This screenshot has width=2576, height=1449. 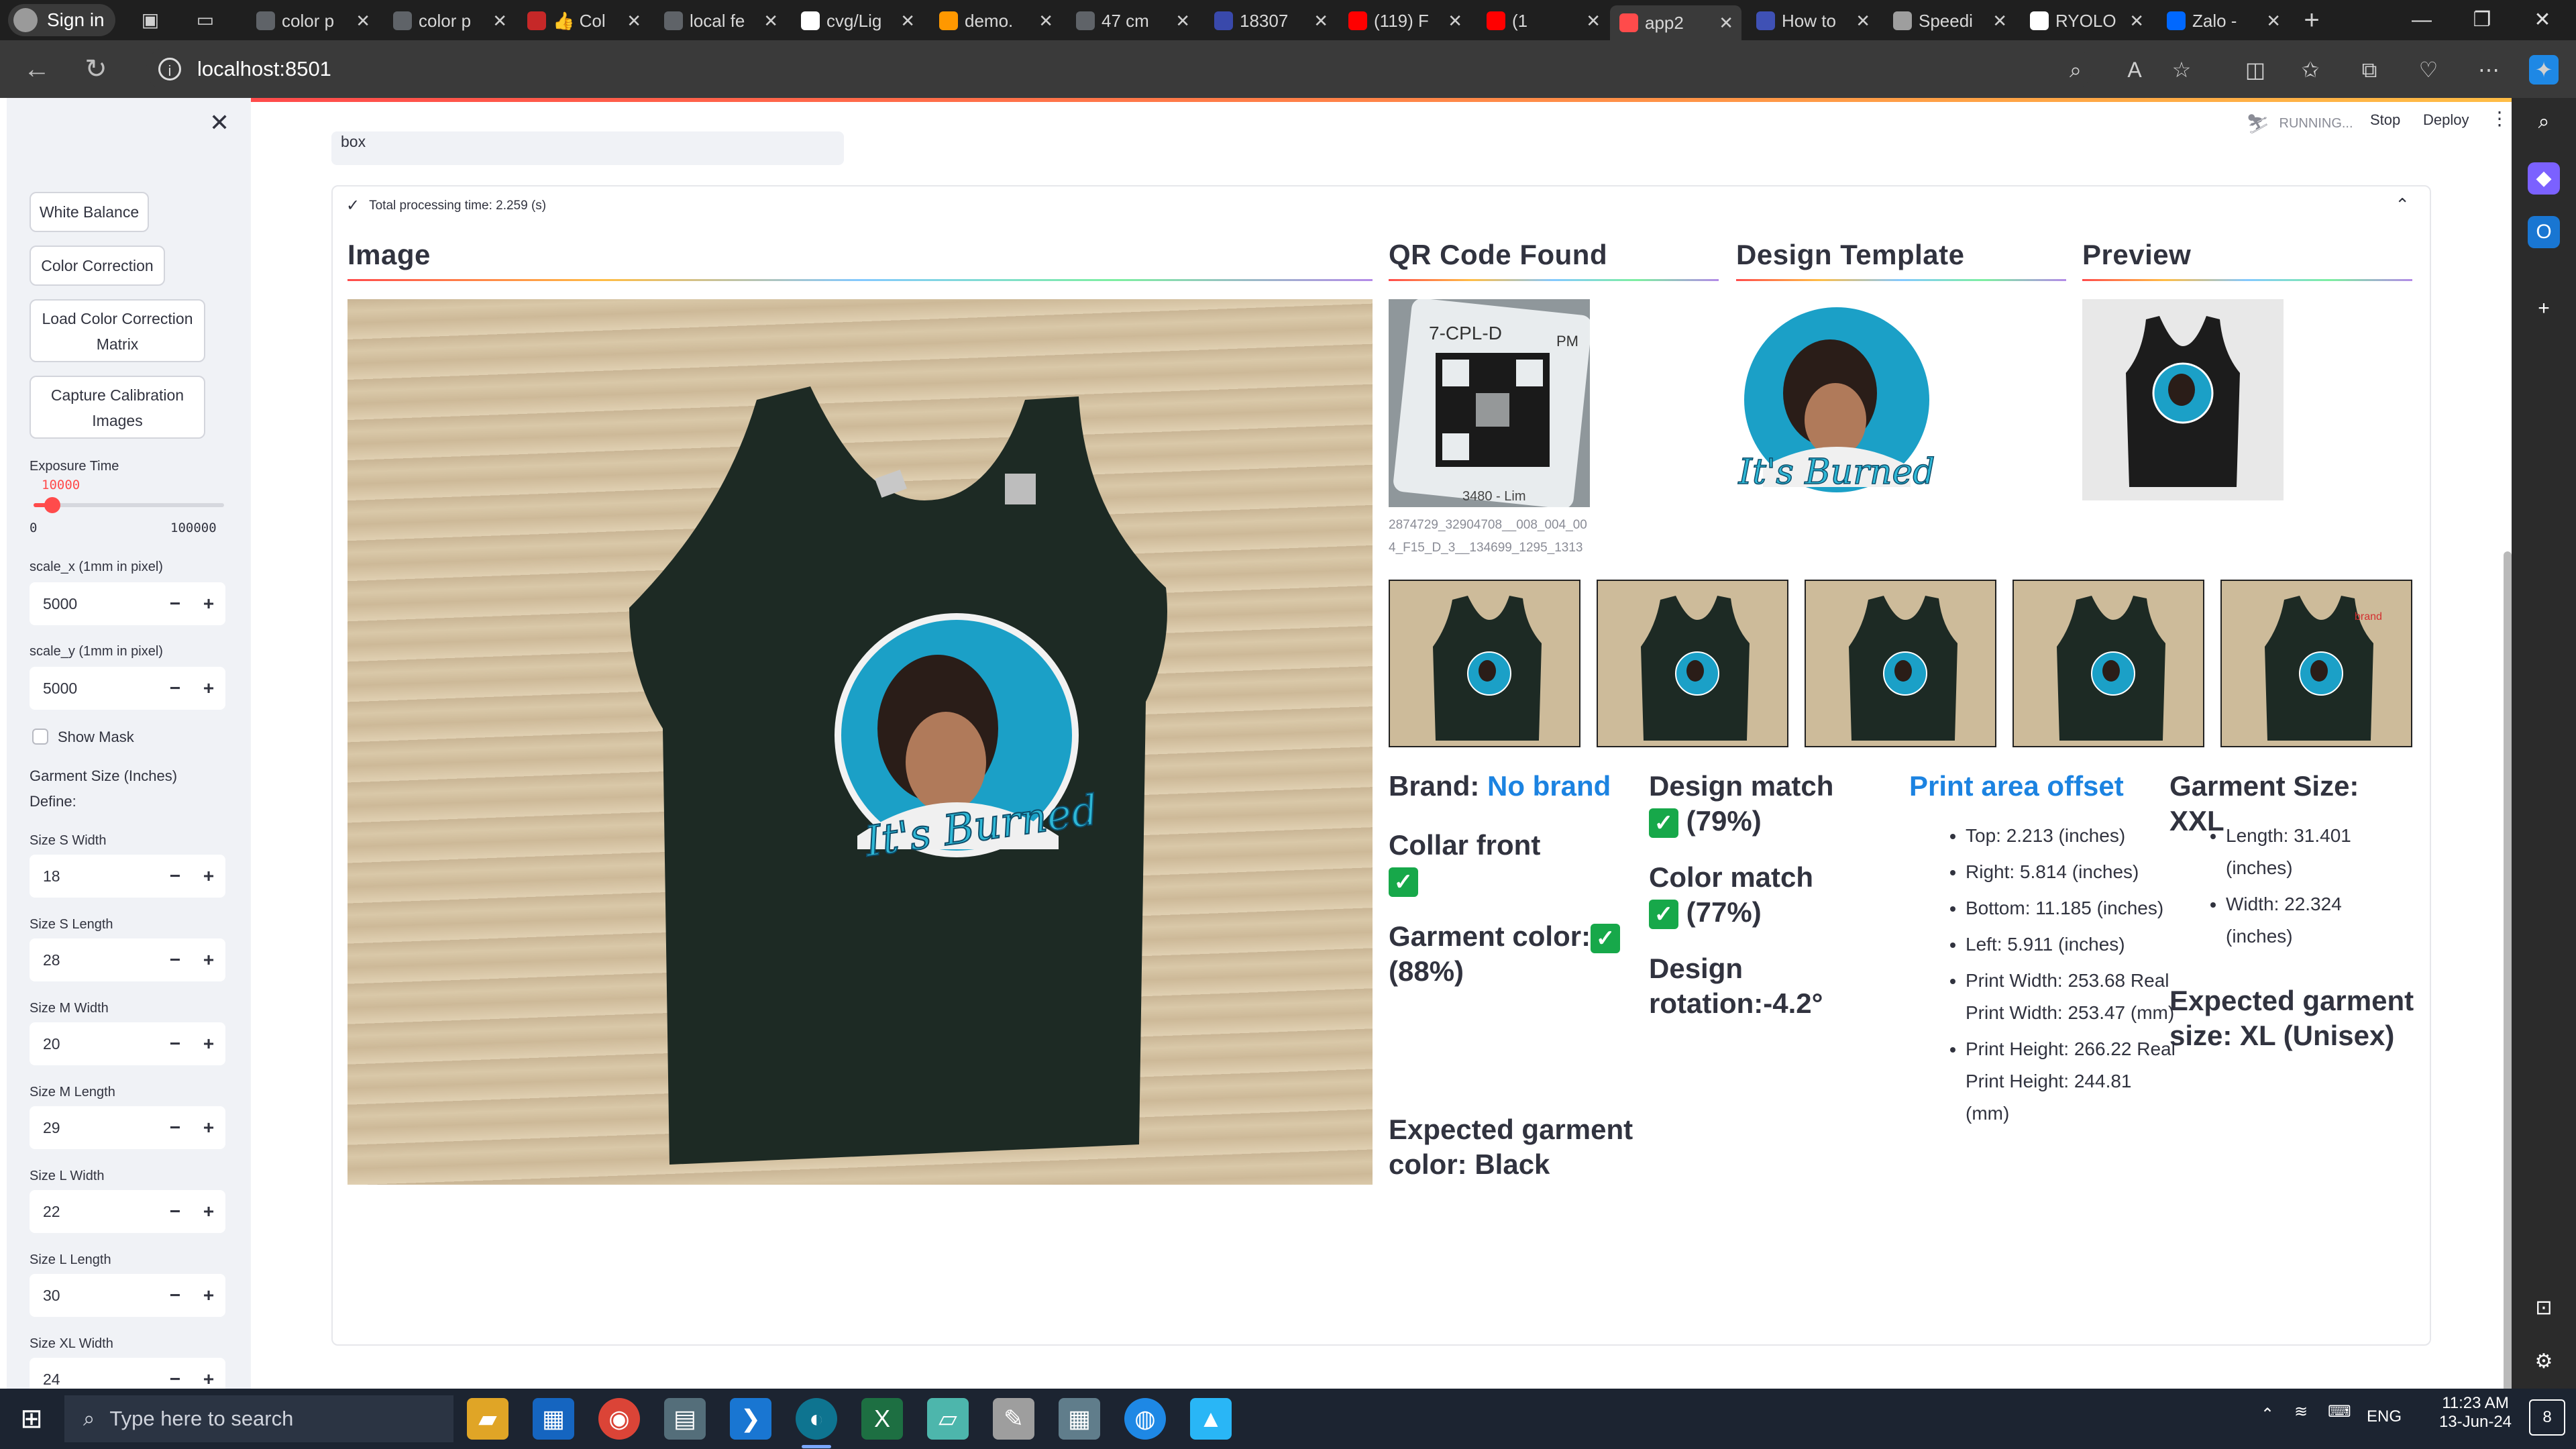 I want to click on hide-sidebar-icon: ⊡, so click(x=2544, y=1308).